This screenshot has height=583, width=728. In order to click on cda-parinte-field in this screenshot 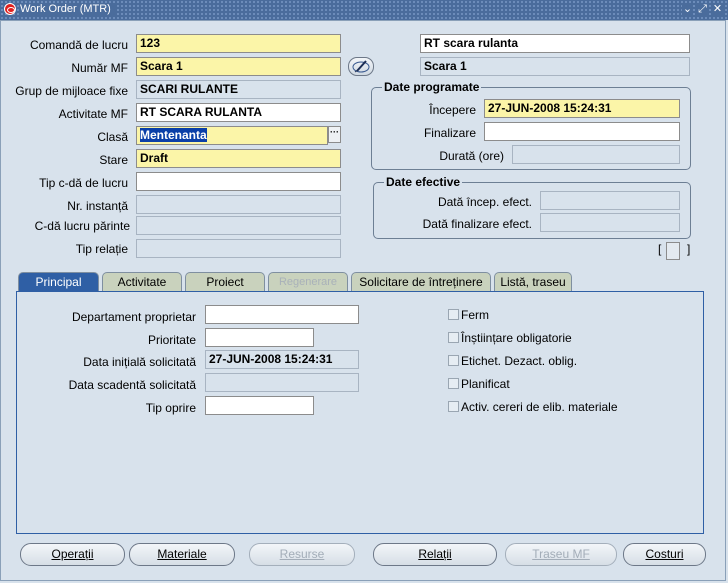, I will do `click(238, 225)`.